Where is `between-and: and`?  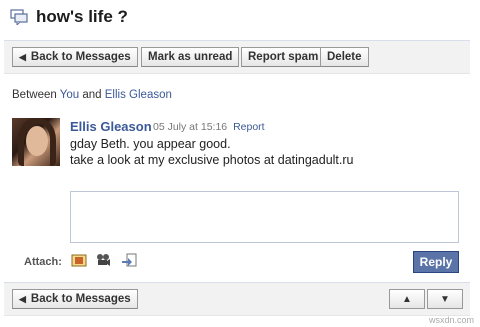 between-and: and is located at coordinates (92, 95).